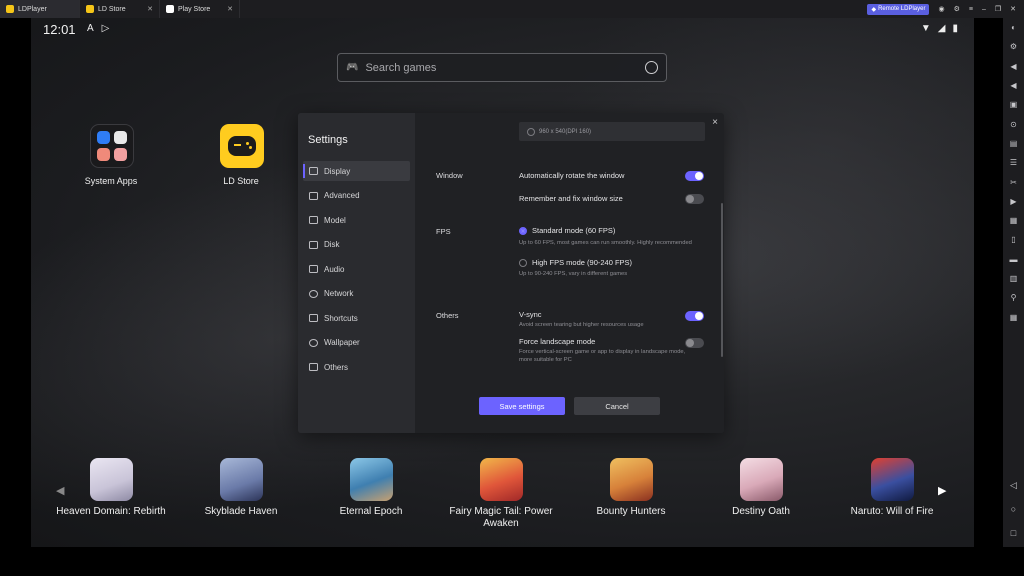 The image size is (1024, 576). I want to click on volume-up-icon: ◀, so click(1013, 66).